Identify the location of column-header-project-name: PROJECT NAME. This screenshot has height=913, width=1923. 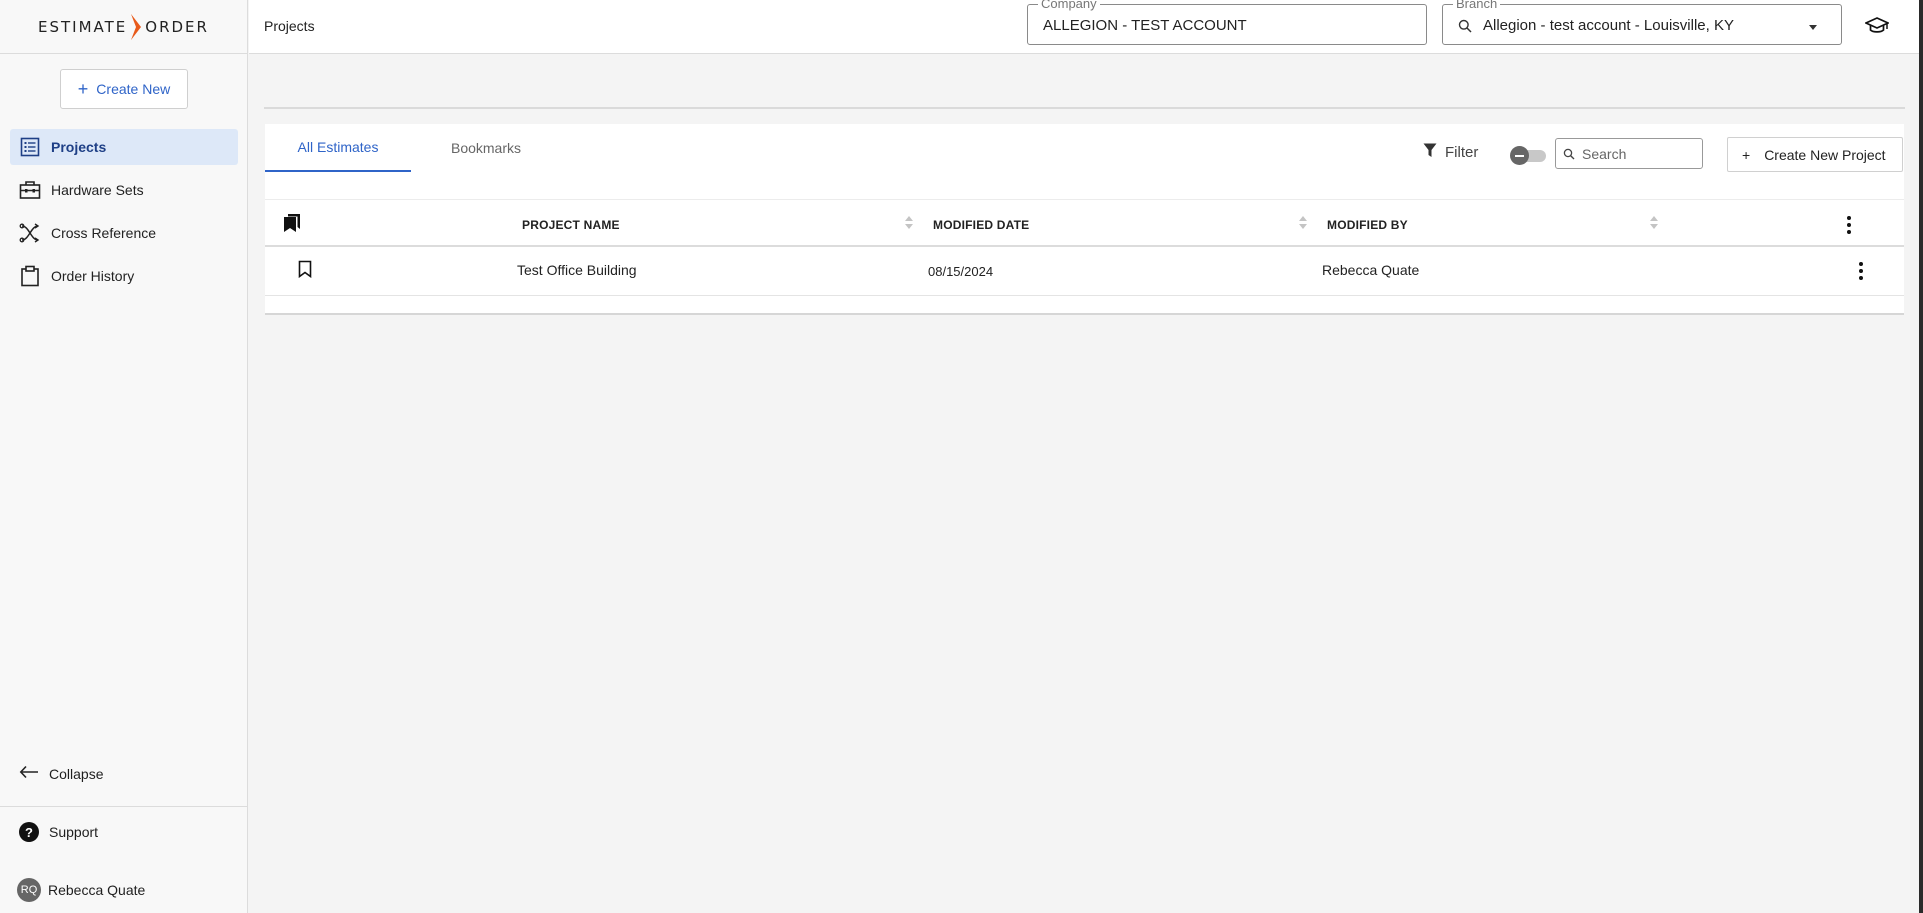
(571, 225).